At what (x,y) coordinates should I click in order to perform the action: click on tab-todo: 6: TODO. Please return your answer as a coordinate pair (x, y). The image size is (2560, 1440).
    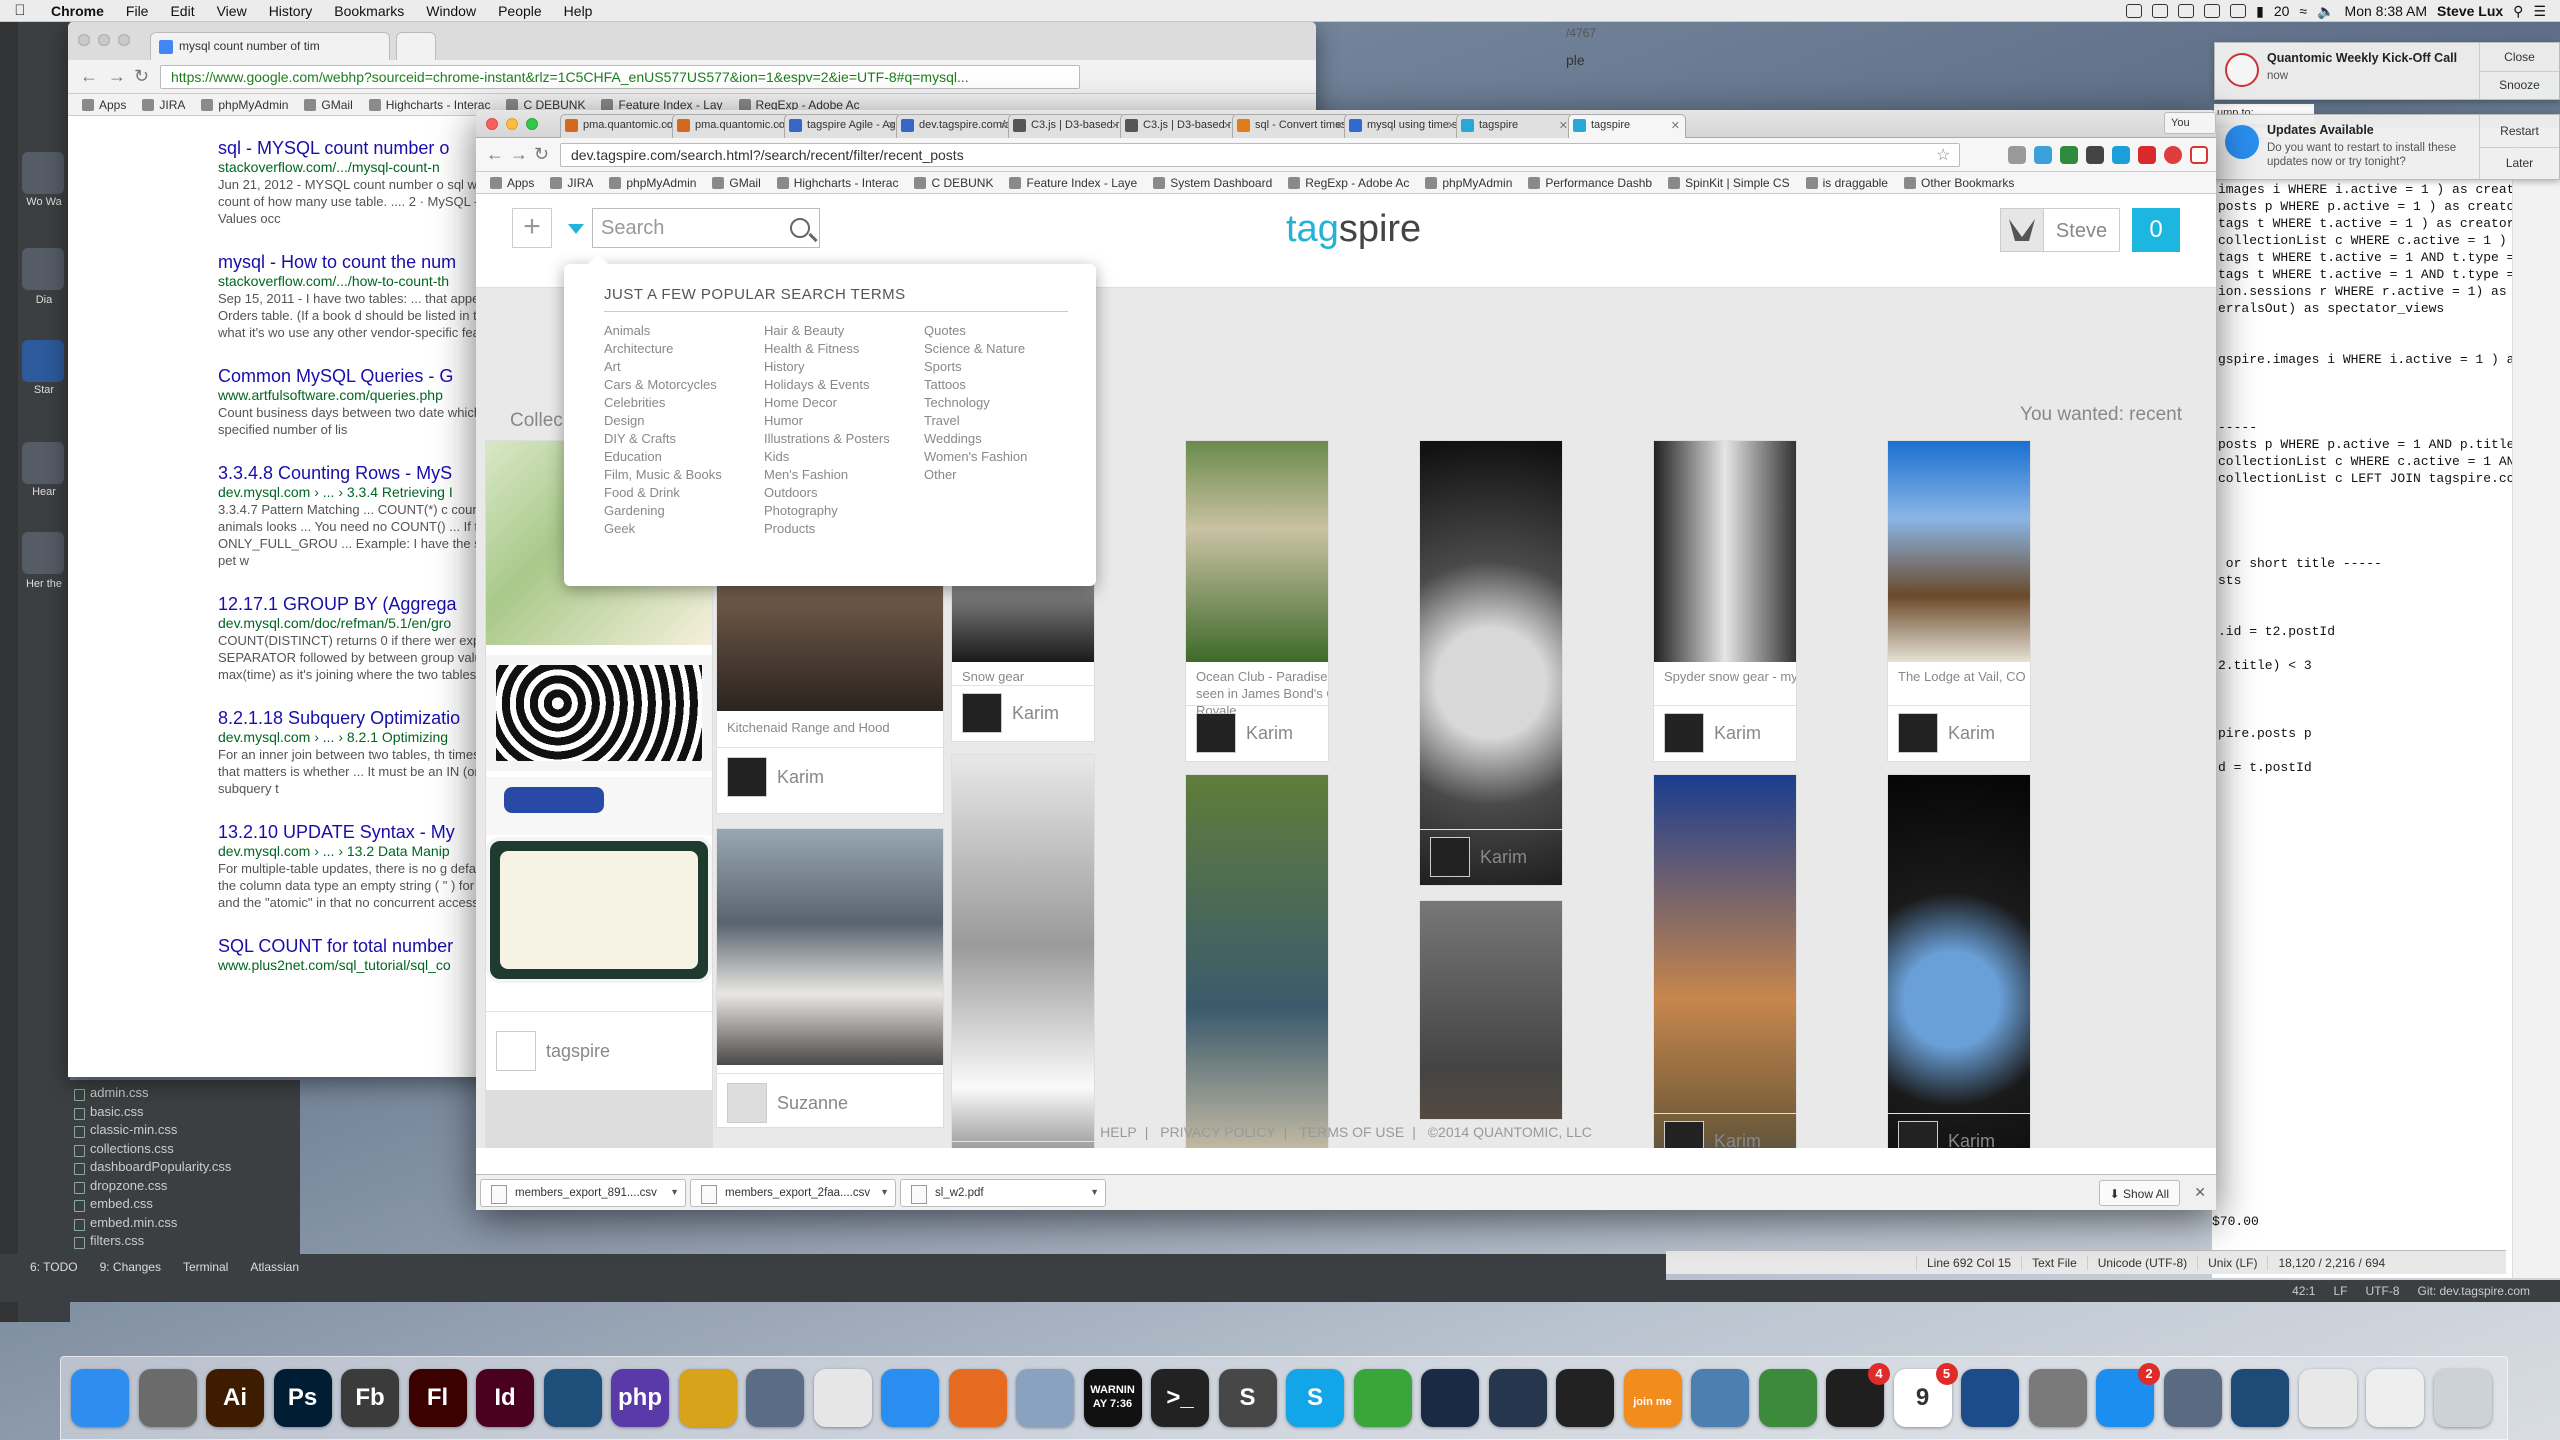
    Looking at the image, I should click on (54, 1267).